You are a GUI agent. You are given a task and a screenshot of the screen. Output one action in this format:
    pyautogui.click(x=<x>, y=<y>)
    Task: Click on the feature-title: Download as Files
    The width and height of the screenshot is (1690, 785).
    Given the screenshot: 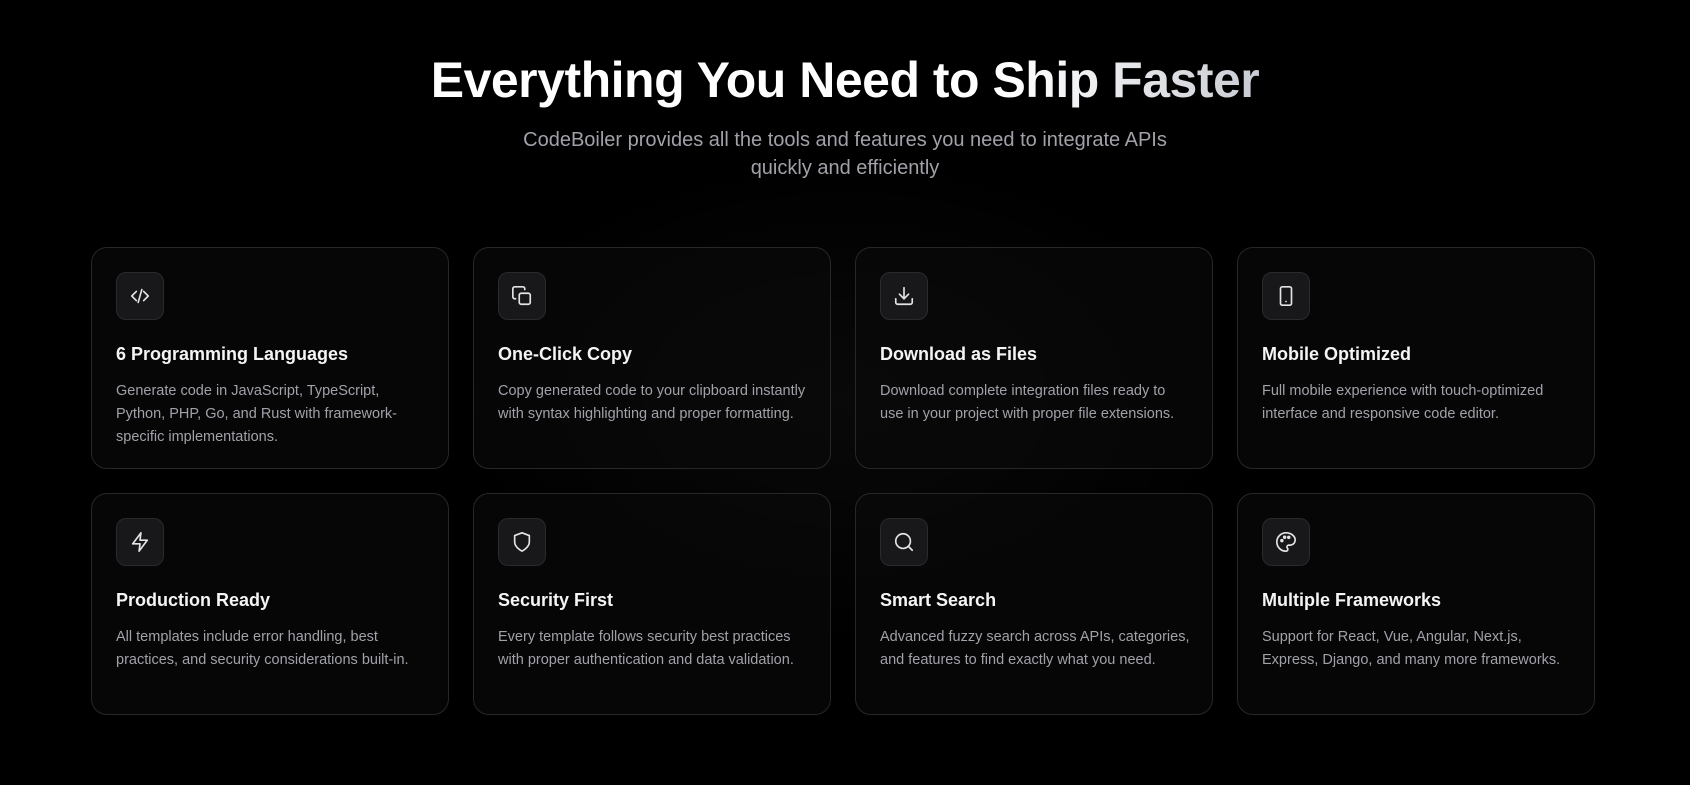 What is the action you would take?
    pyautogui.click(x=959, y=354)
    